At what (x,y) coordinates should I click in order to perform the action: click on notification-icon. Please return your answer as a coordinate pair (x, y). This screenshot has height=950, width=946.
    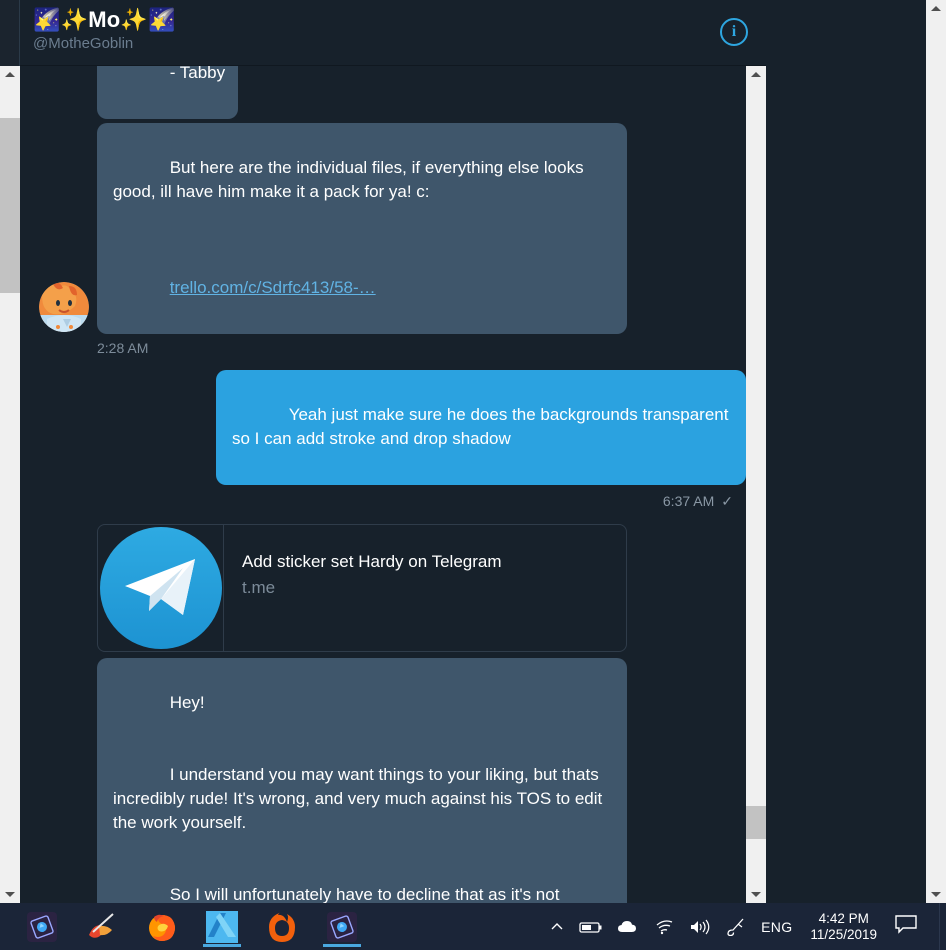
    Looking at the image, I should click on (910, 926).